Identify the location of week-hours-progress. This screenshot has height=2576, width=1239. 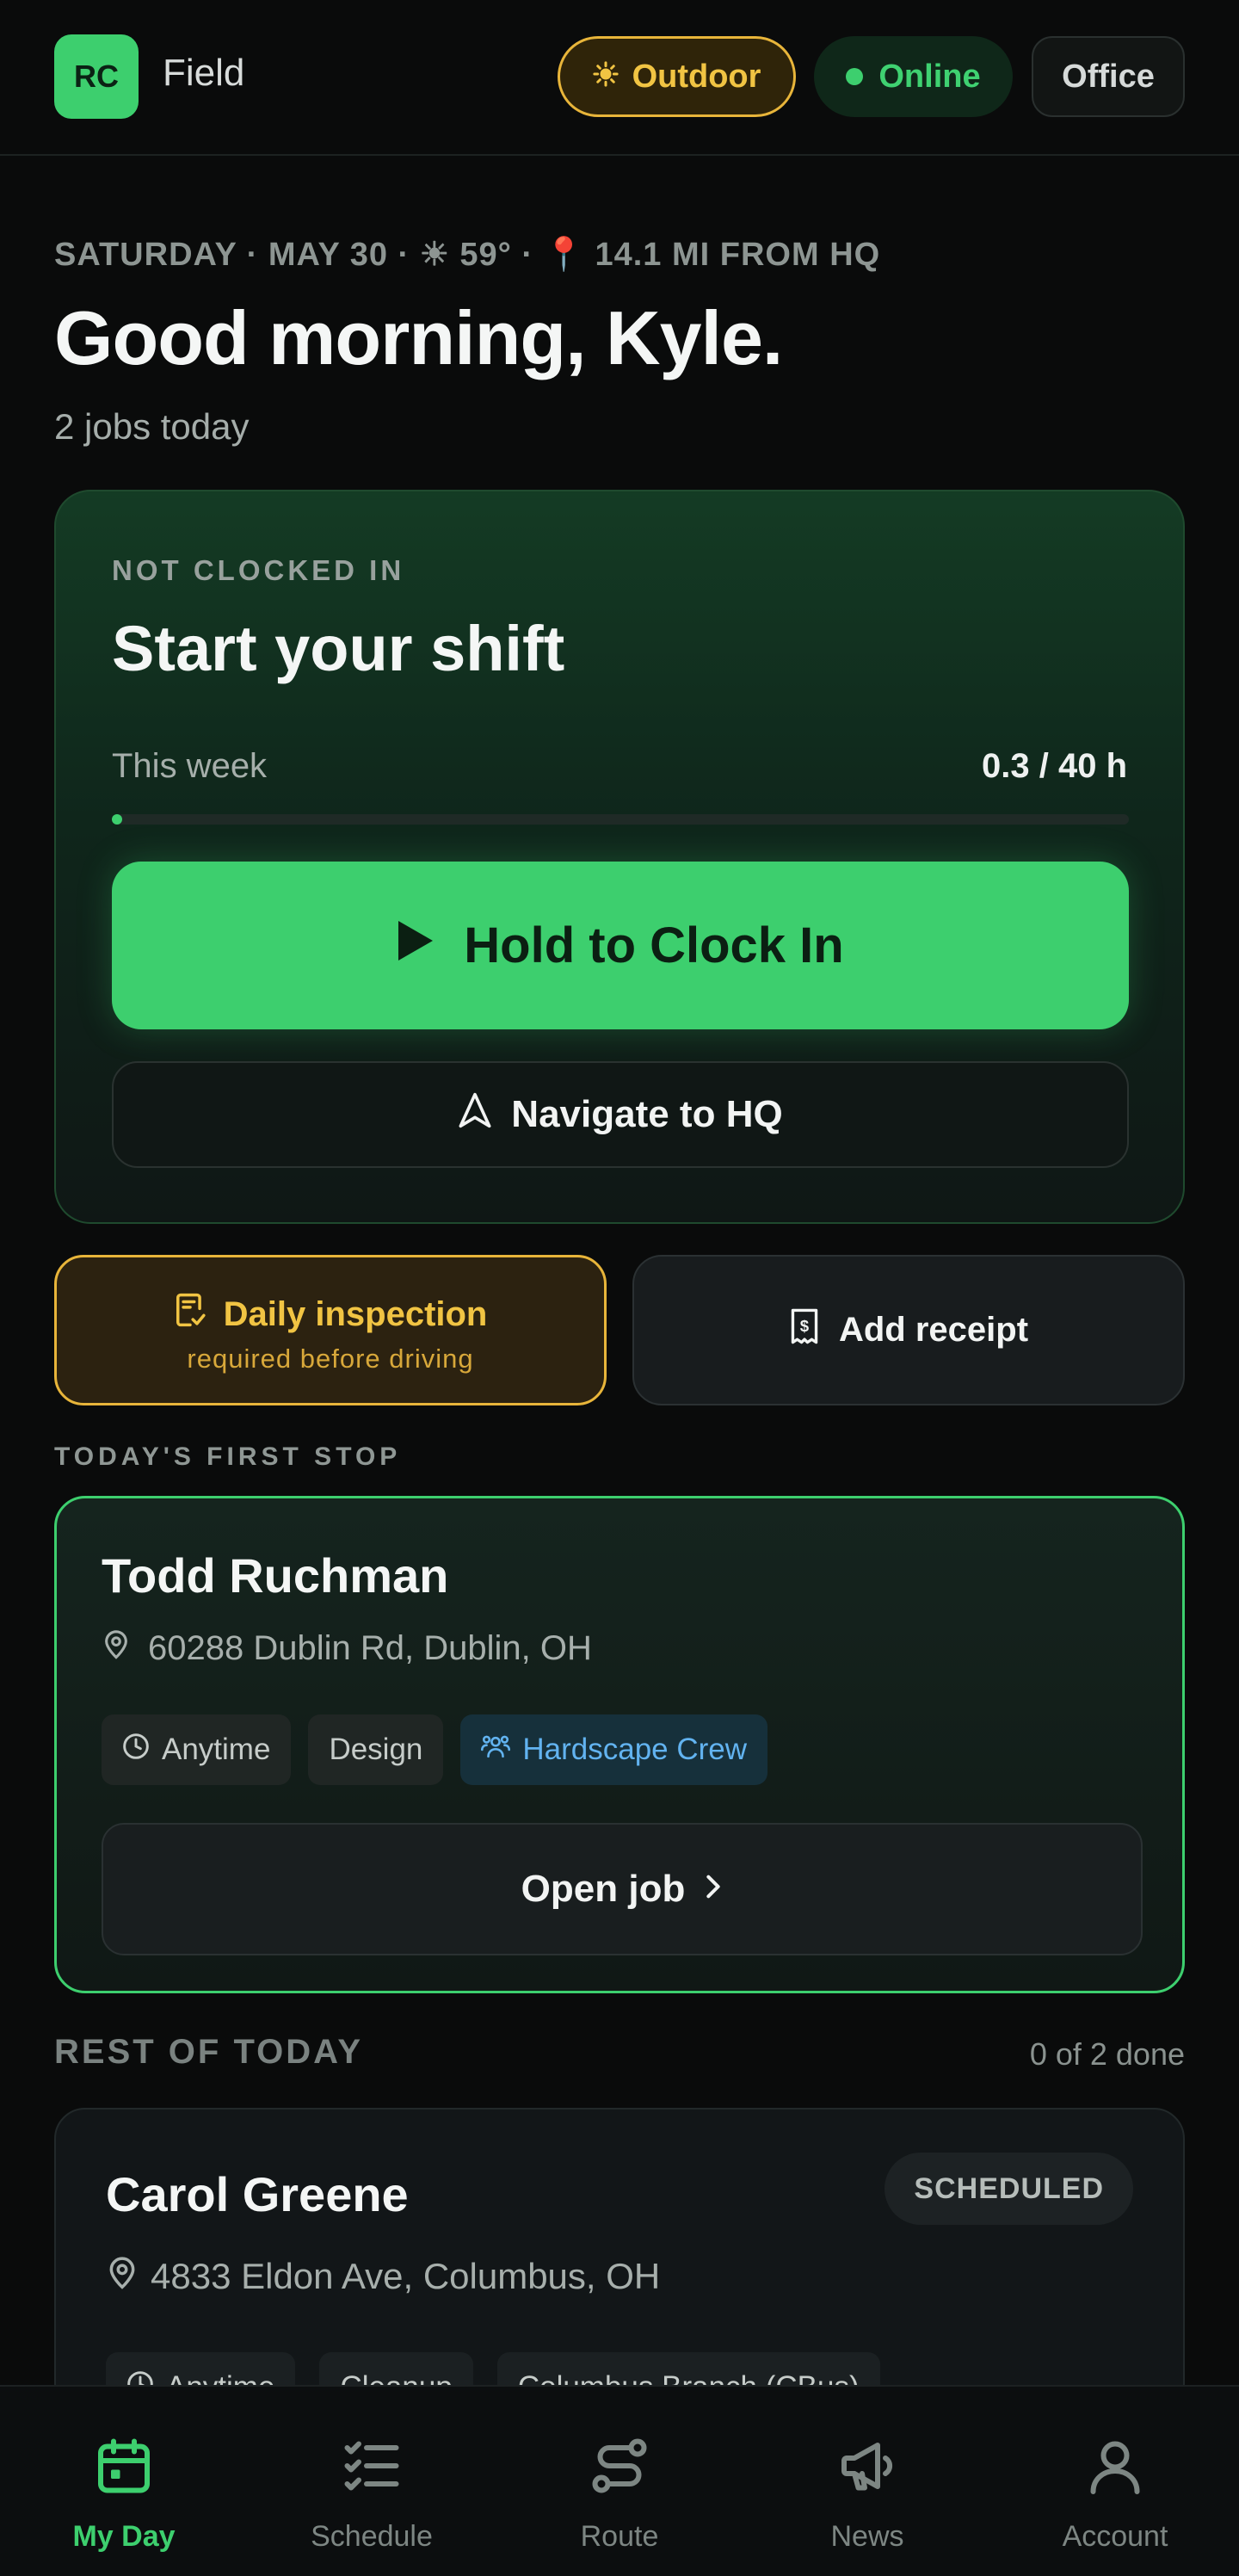
(620, 819).